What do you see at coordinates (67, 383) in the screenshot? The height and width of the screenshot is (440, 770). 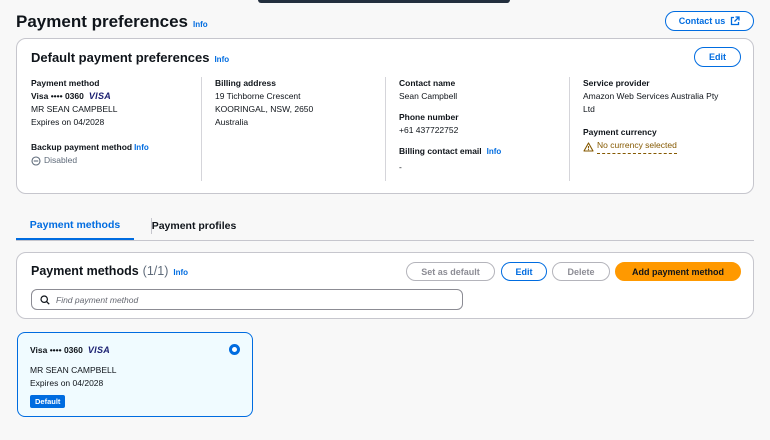 I see `tile-card-expiry: Expires on 04/2028` at bounding box center [67, 383].